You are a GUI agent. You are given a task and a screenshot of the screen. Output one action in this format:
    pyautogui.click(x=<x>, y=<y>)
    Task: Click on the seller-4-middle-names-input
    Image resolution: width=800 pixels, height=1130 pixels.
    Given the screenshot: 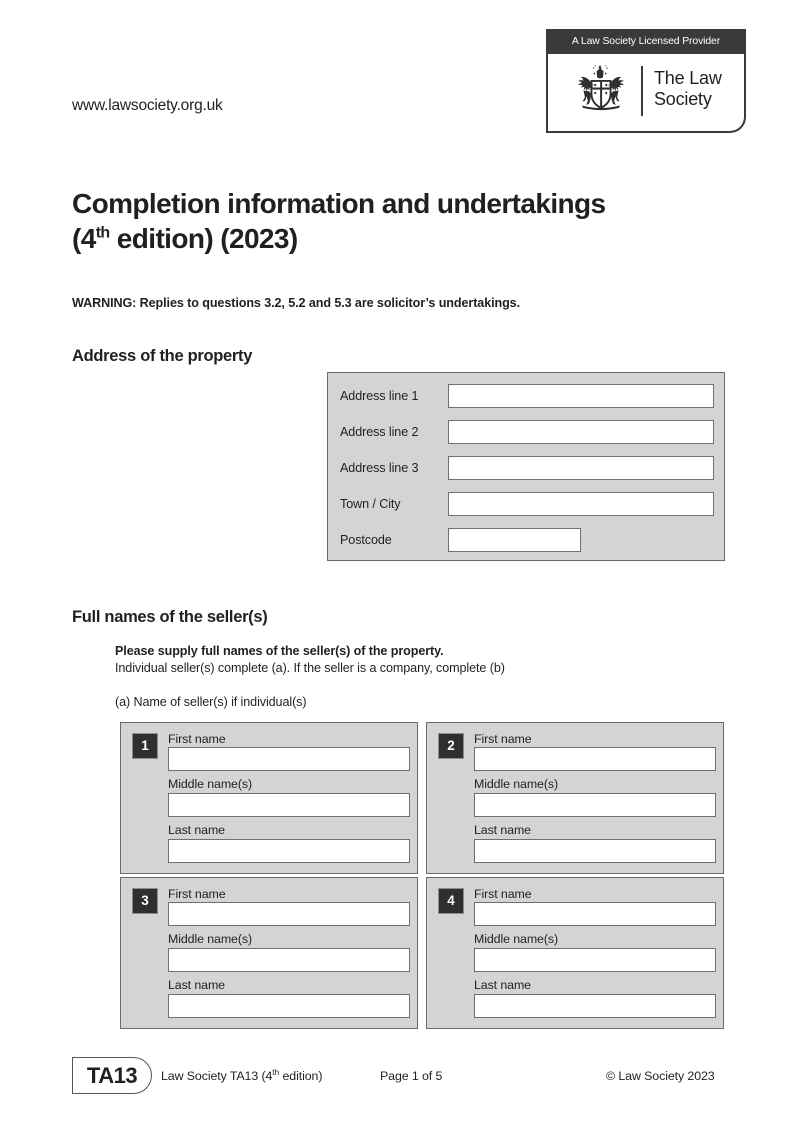 What is the action you would take?
    pyautogui.click(x=595, y=960)
    